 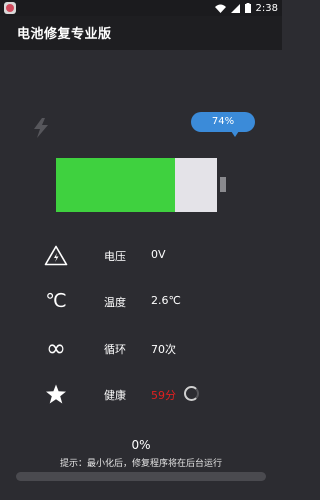 What do you see at coordinates (56, 394) in the screenshot?
I see `star-icon` at bounding box center [56, 394].